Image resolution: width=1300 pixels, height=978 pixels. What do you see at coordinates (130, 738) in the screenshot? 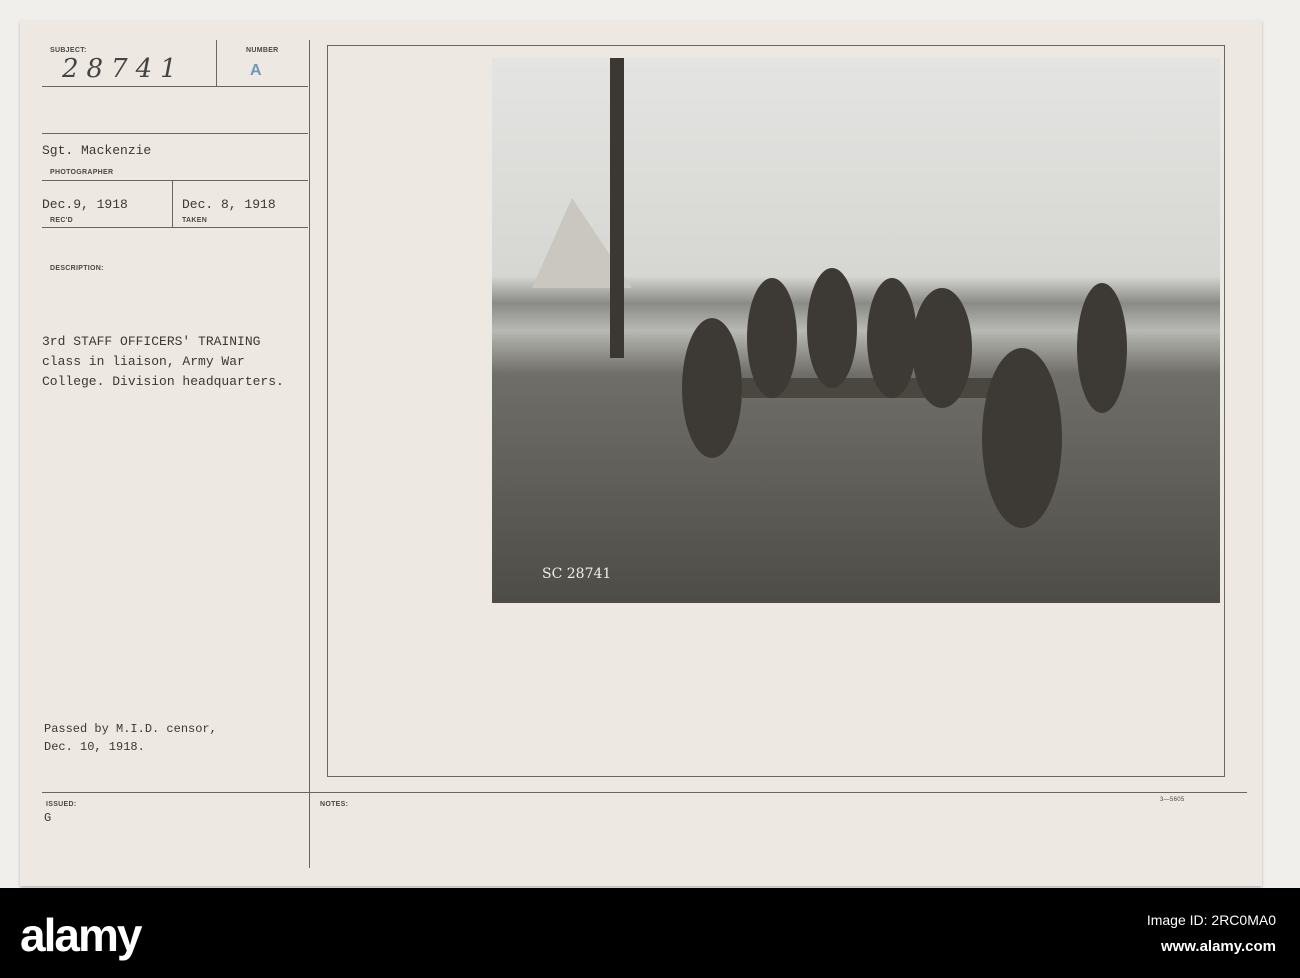
I see `censor-note: Passed by M.I.D. censor, Dec. 10, 1918.` at bounding box center [130, 738].